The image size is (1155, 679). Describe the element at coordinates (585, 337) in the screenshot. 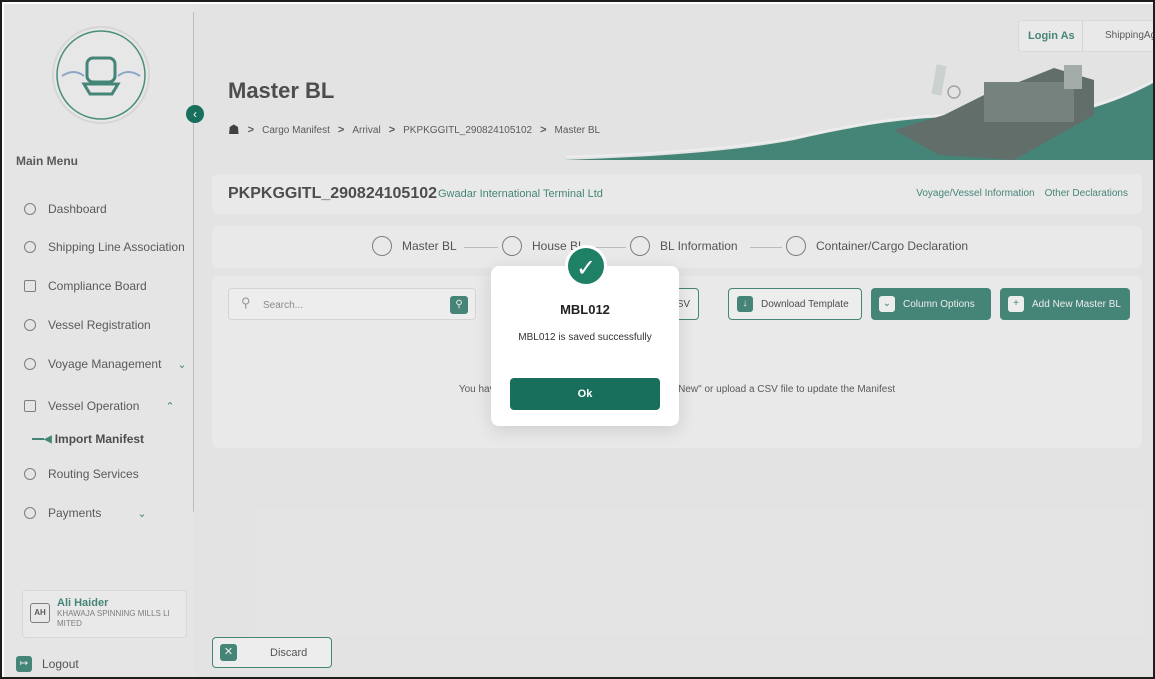

I see `dialog-message: MBL012 is saved successfully` at that location.